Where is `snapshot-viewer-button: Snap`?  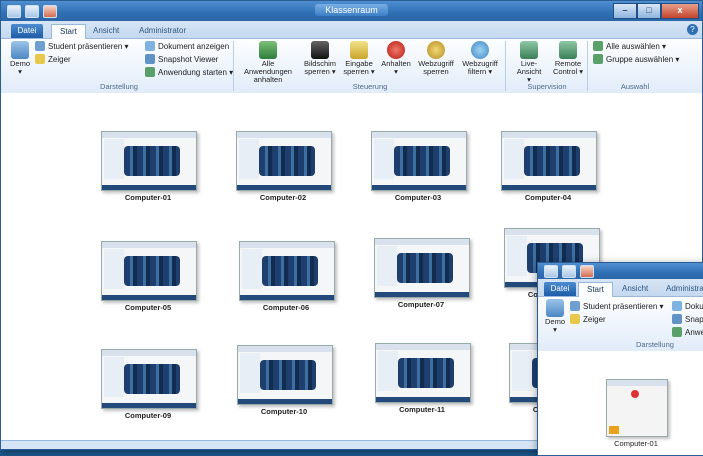 snapshot-viewer-button: Snap is located at coordinates (687, 320).